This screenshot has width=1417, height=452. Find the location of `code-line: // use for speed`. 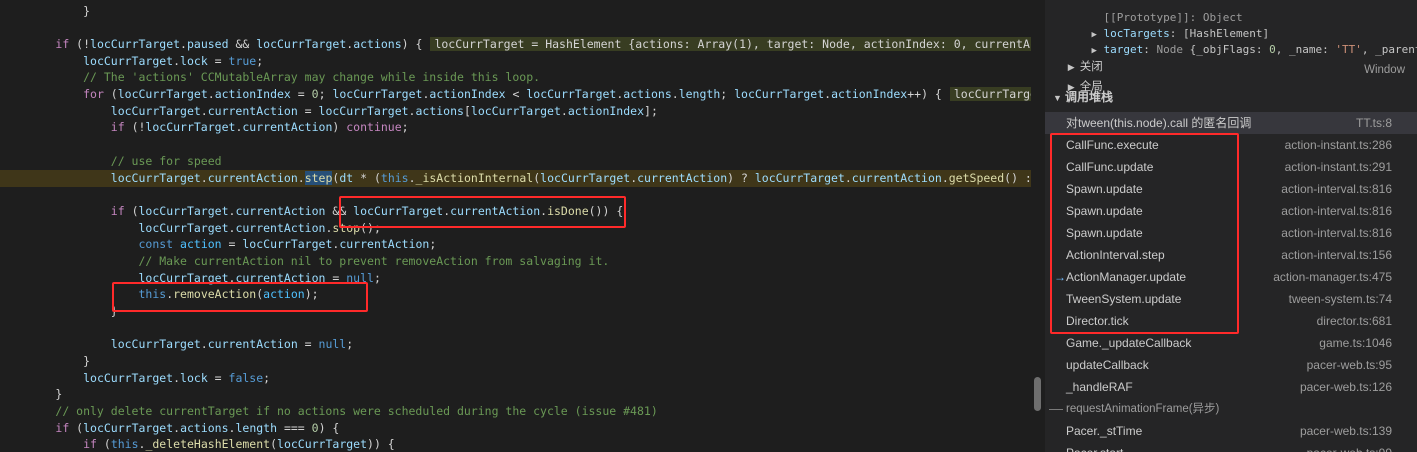

code-line: // use for speed is located at coordinates (111, 161).